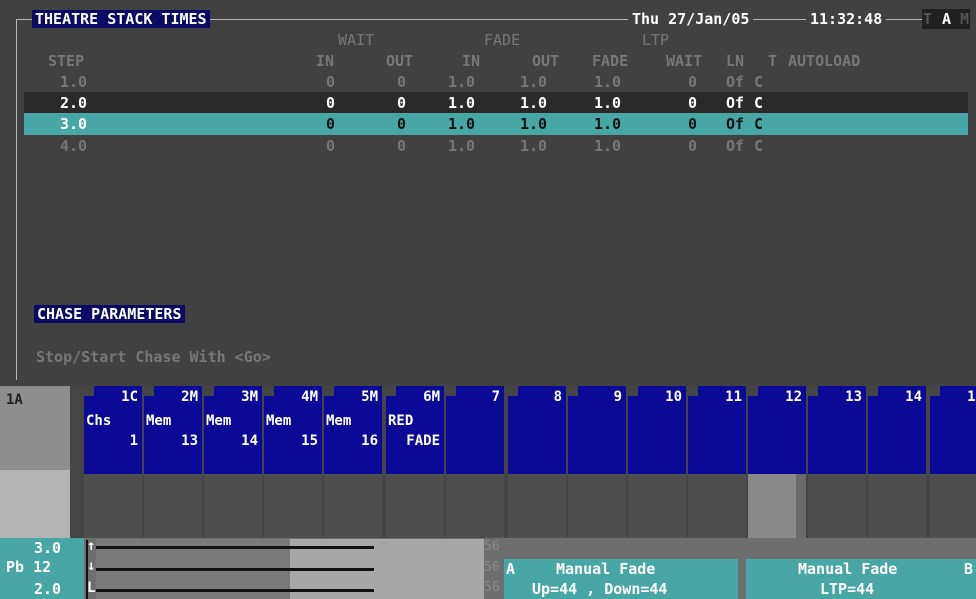 This screenshot has height=599, width=976. I want to click on playback-9: 9, so click(597, 462).